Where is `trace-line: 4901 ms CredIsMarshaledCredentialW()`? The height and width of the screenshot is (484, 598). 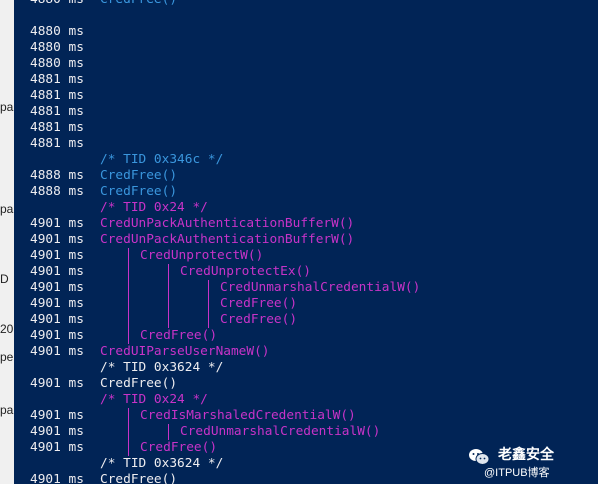 trace-line: 4901 ms CredIsMarshaledCredentialW() is located at coordinates (306, 416).